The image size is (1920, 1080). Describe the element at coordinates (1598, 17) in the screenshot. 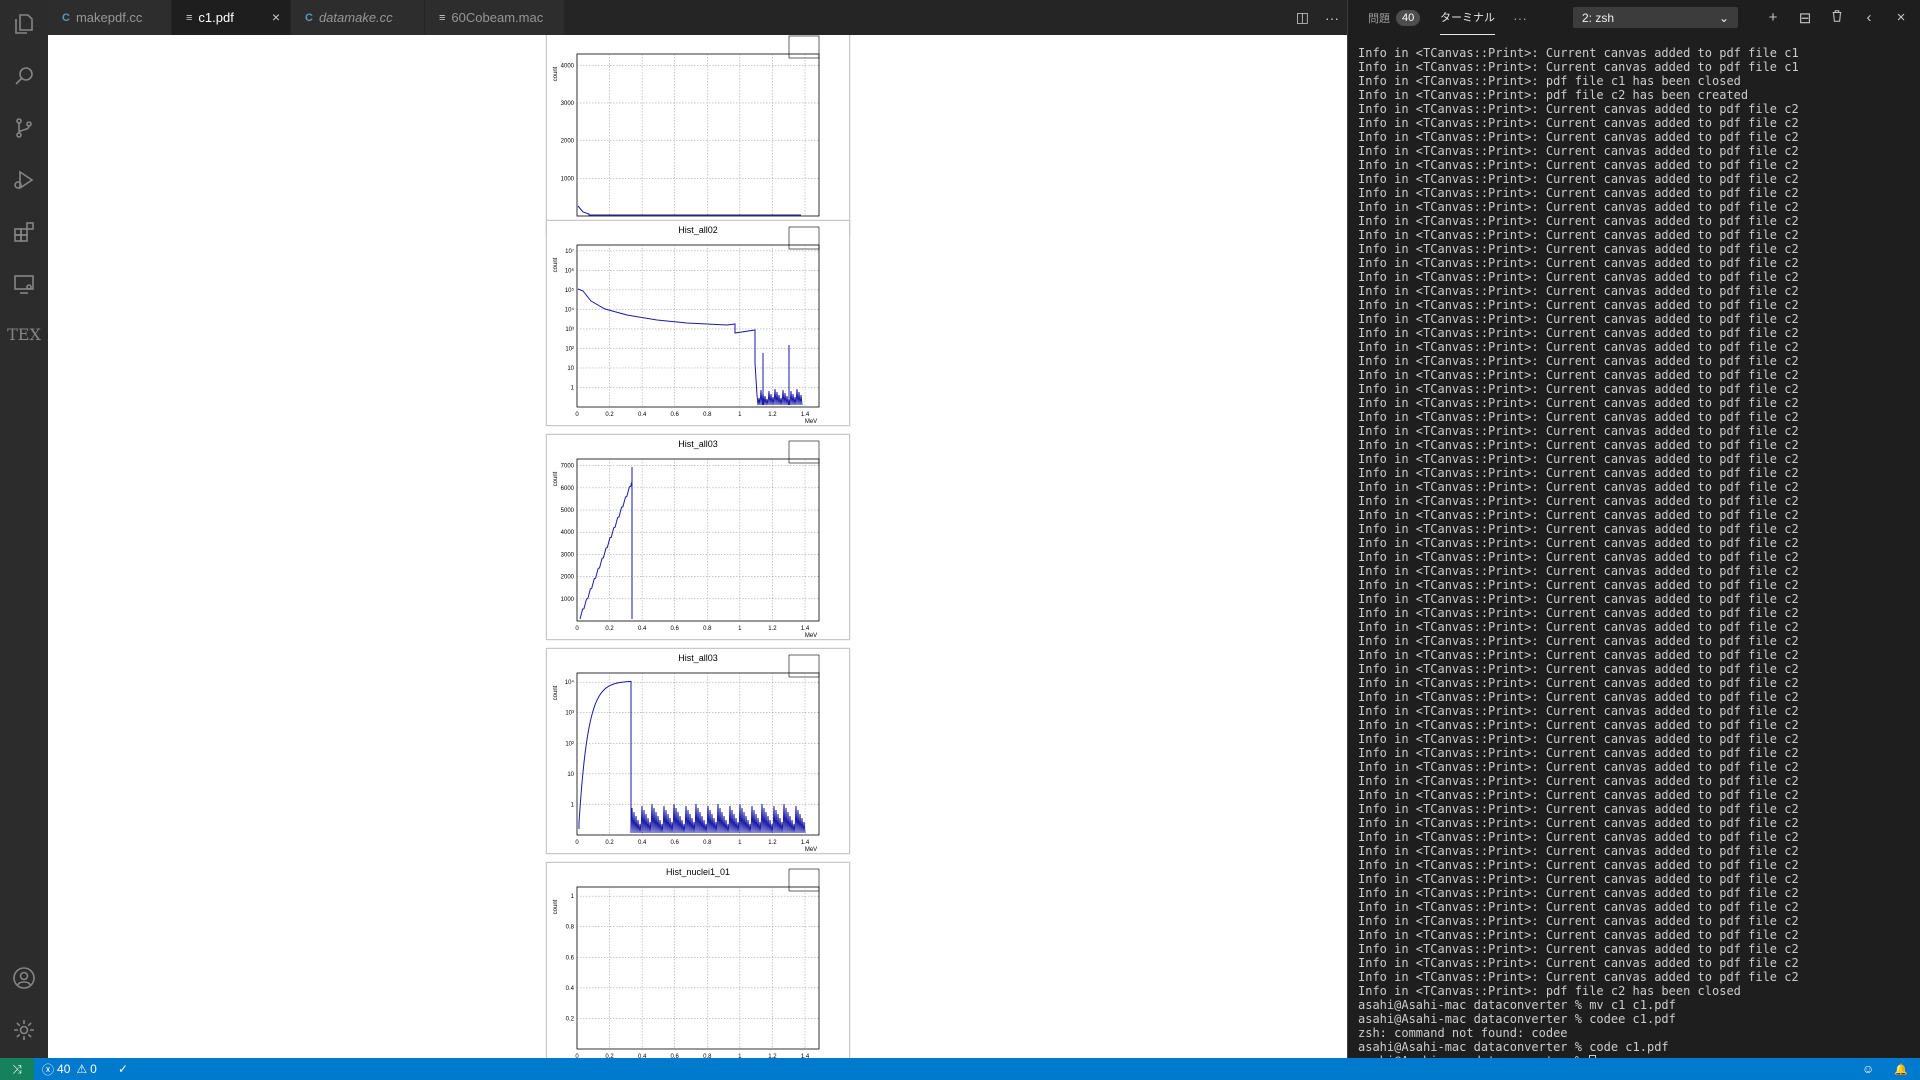

I see `terminal-select-value: 2: zsh` at that location.